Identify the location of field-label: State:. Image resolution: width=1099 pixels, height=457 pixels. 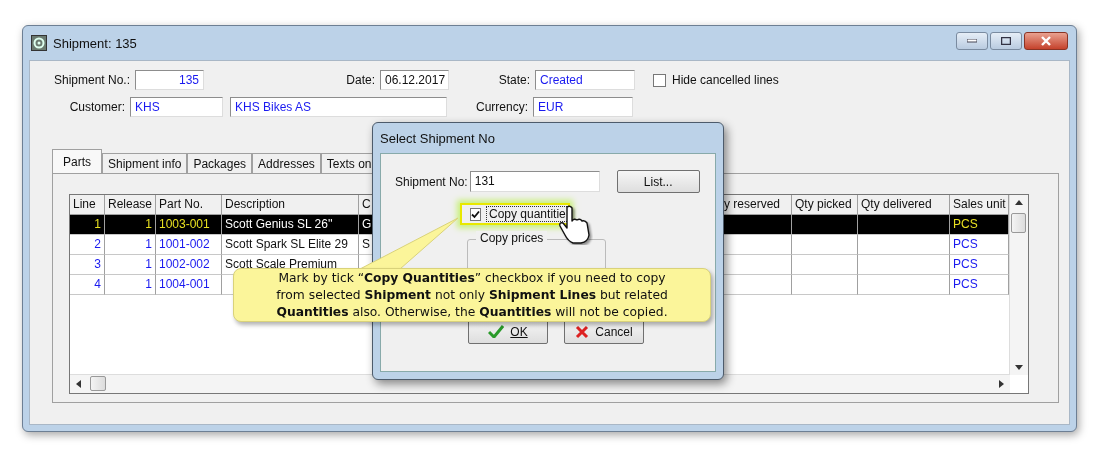
(514, 80).